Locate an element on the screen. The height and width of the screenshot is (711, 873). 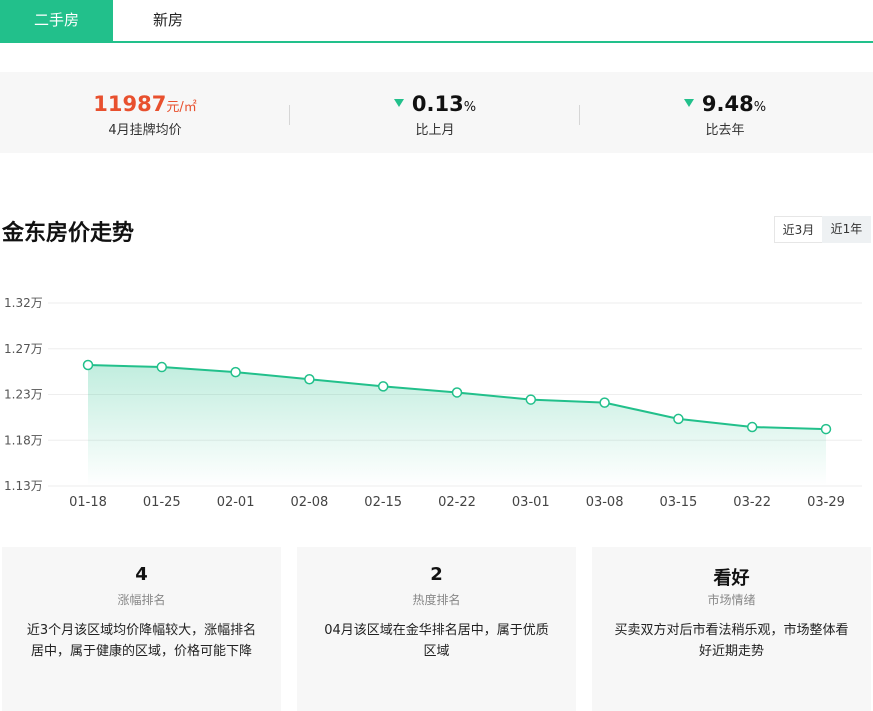
card-heat-rank: 2 热度排名 04月该区域在金华排名居中，属于优质区域 is located at coordinates (436, 629).